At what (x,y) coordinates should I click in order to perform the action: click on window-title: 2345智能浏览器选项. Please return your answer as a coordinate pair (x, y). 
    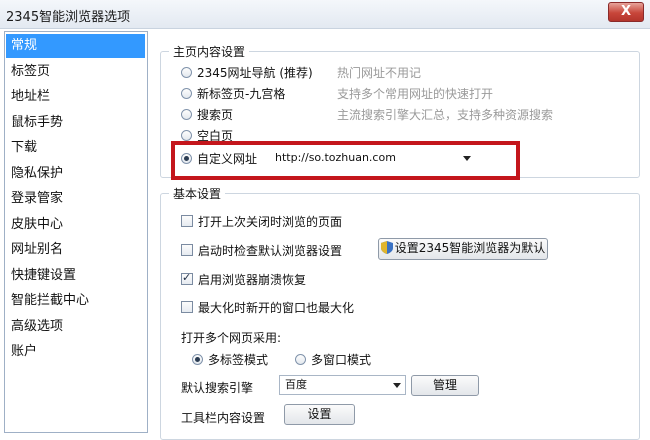
    Looking at the image, I should click on (68, 17).